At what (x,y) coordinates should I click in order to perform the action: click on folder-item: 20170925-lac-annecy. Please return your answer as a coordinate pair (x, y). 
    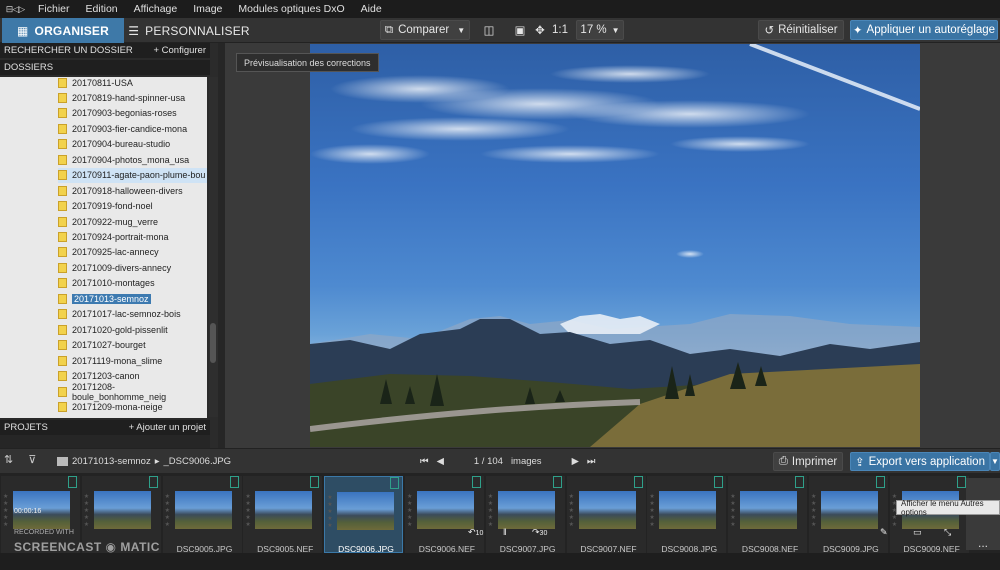
    Looking at the image, I should click on (132, 252).